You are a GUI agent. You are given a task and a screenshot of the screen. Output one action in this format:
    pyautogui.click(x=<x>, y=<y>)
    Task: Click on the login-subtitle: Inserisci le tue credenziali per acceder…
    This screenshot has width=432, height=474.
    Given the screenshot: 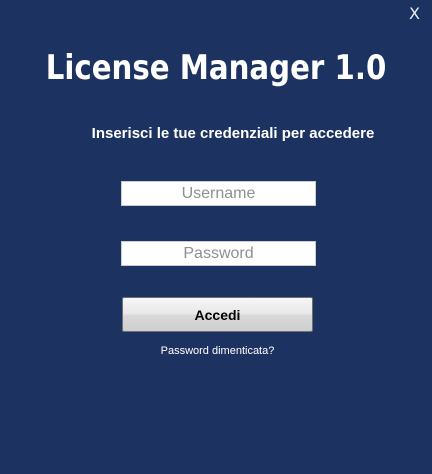 What is the action you would take?
    pyautogui.click(x=233, y=133)
    